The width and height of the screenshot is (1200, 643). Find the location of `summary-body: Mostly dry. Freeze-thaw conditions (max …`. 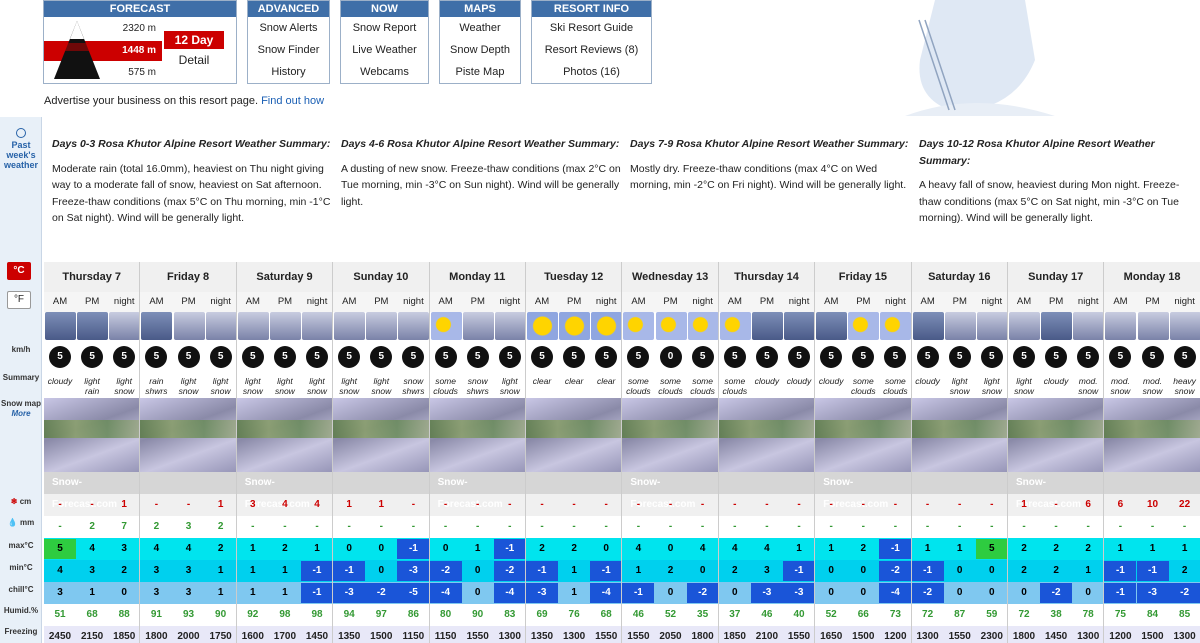

summary-body: Mostly dry. Freeze-thaw conditions (max … is located at coordinates (768, 177).